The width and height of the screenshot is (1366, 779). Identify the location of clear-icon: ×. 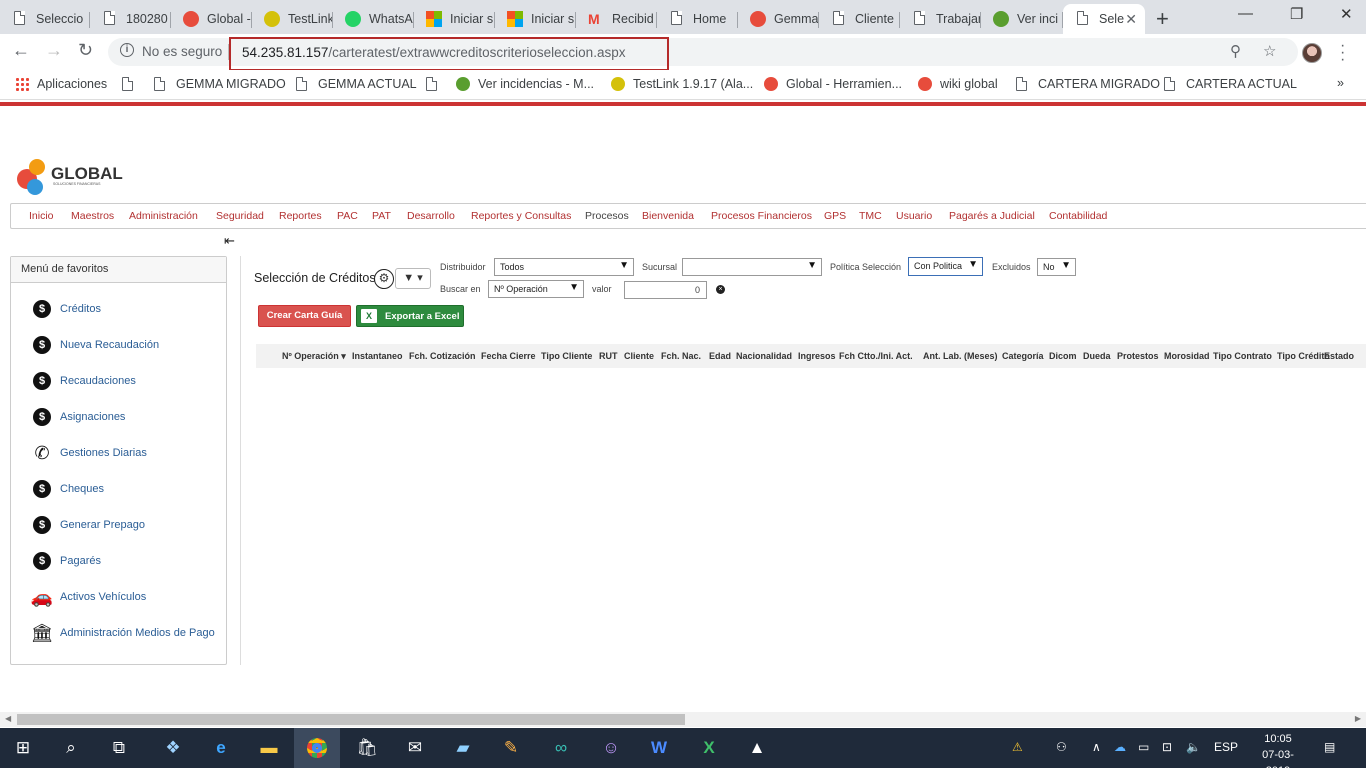
(720, 289).